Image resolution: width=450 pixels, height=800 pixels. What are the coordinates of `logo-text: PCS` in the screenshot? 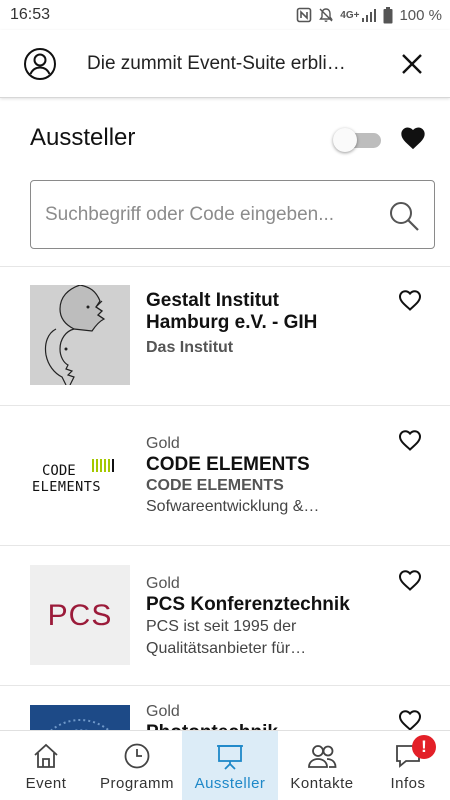 It's located at (80, 615).